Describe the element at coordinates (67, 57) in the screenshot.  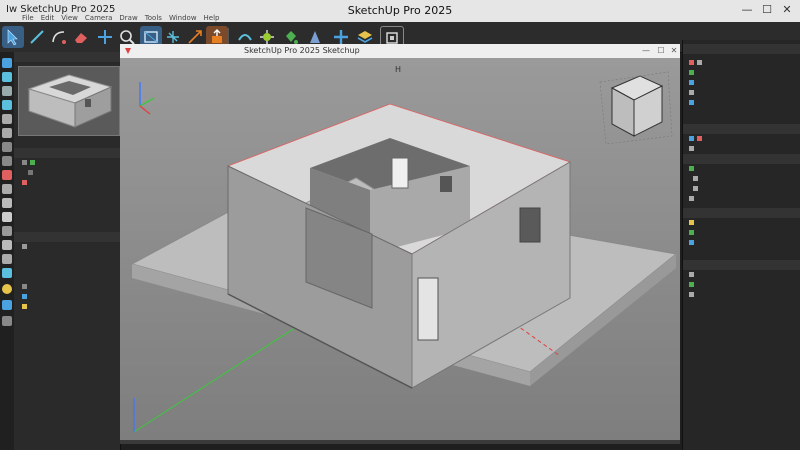
I see `left-panel-header` at that location.